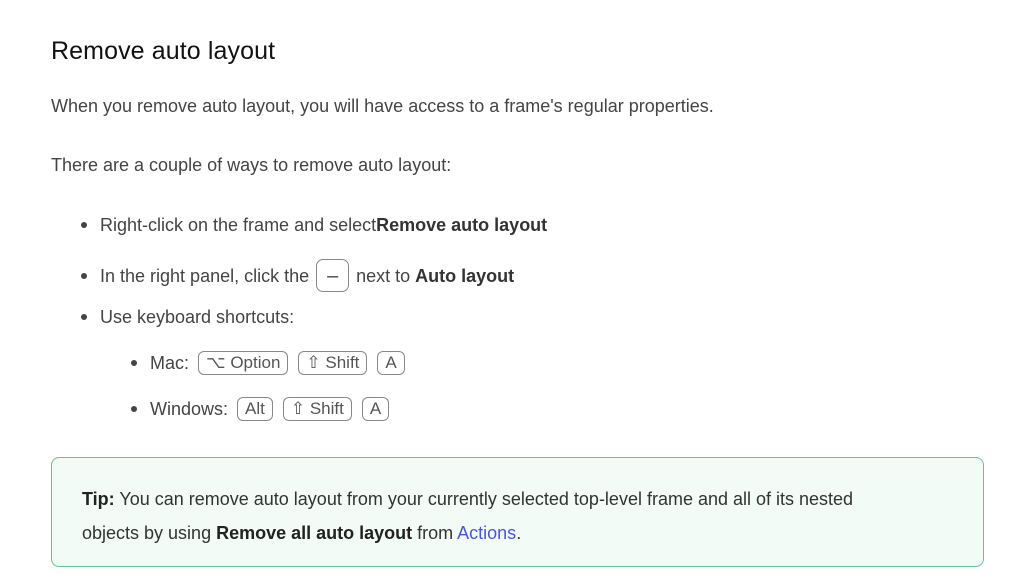 The height and width of the screenshot is (585, 1026). I want to click on list-item-strong: Remove auto layout, so click(462, 225).